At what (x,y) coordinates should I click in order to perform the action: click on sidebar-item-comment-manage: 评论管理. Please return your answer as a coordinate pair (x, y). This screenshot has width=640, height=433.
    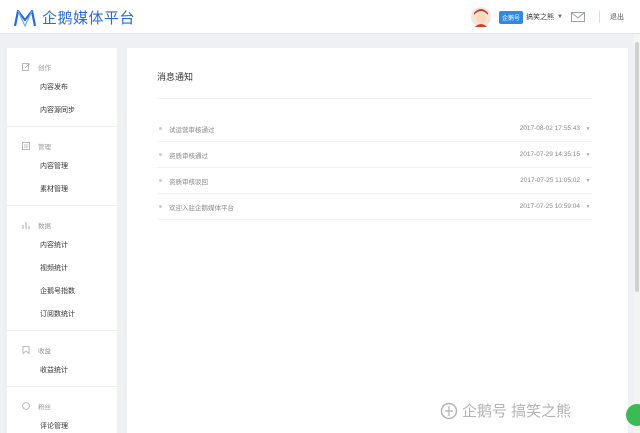
    Looking at the image, I should click on (62, 424).